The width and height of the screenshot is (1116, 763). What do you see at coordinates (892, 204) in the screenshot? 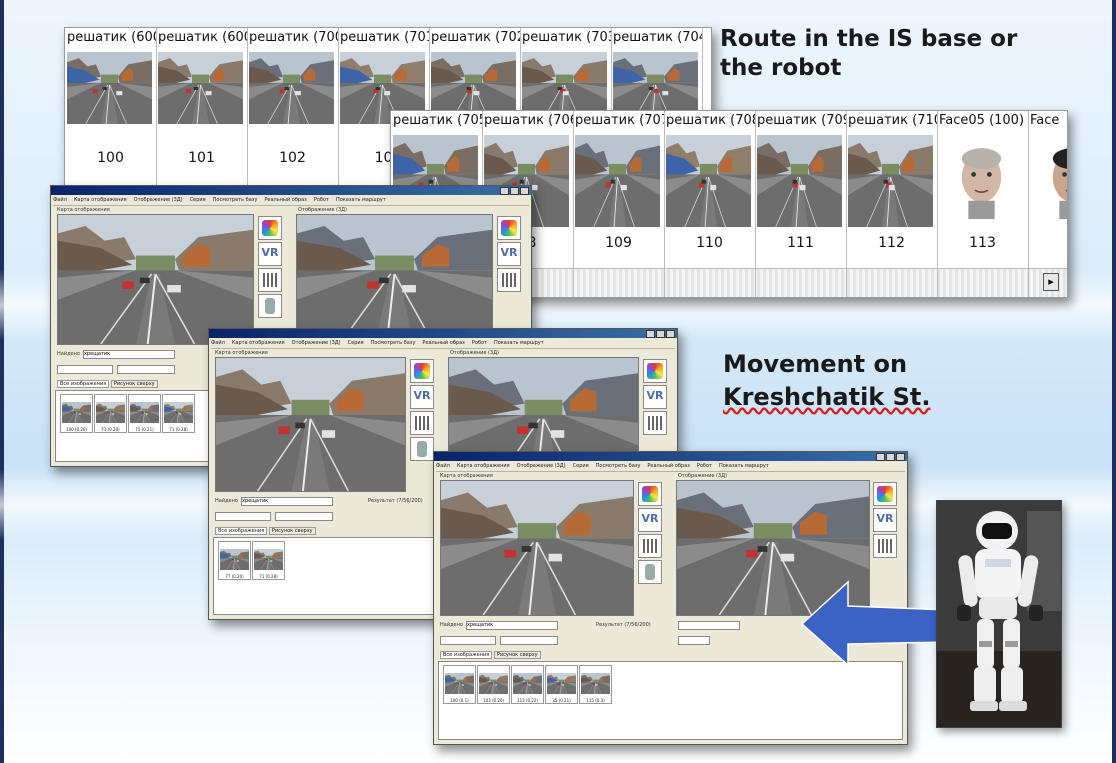
I see `filmstrip-cell: решатик (710 112` at bounding box center [892, 204].